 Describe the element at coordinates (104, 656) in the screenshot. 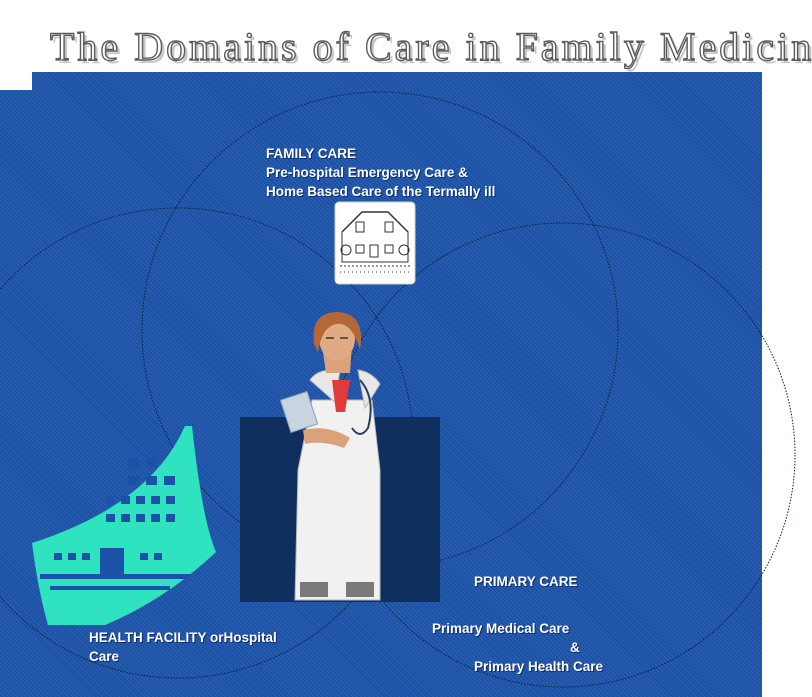

I see `health-facility-line2: Care` at that location.